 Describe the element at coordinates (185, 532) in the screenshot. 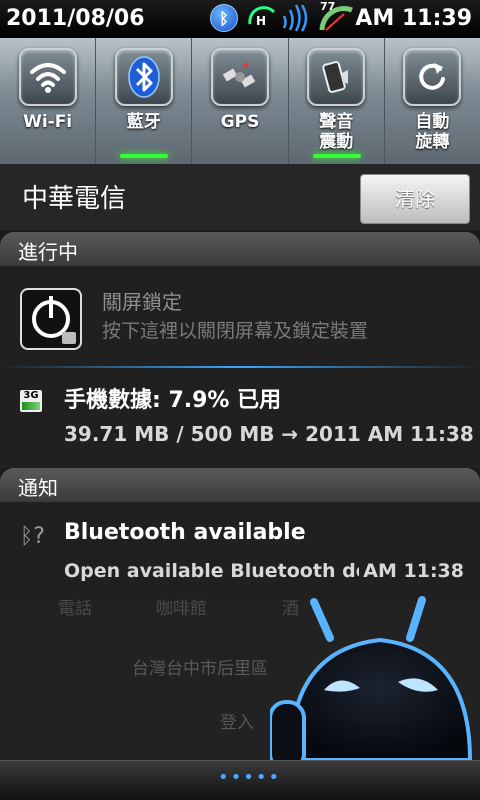

I see `notification-title: Bluetooth available` at that location.